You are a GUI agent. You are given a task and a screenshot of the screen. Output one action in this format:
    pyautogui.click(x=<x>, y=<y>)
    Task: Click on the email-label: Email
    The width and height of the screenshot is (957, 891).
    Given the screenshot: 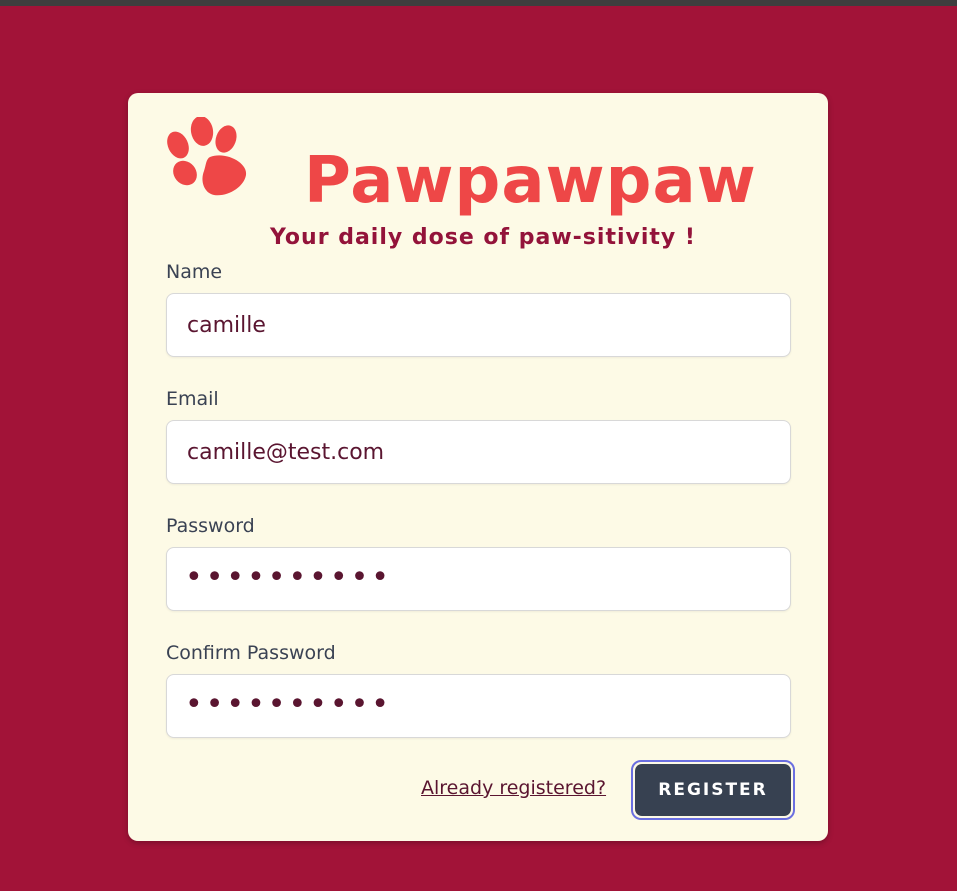 What is the action you would take?
    pyautogui.click(x=192, y=399)
    